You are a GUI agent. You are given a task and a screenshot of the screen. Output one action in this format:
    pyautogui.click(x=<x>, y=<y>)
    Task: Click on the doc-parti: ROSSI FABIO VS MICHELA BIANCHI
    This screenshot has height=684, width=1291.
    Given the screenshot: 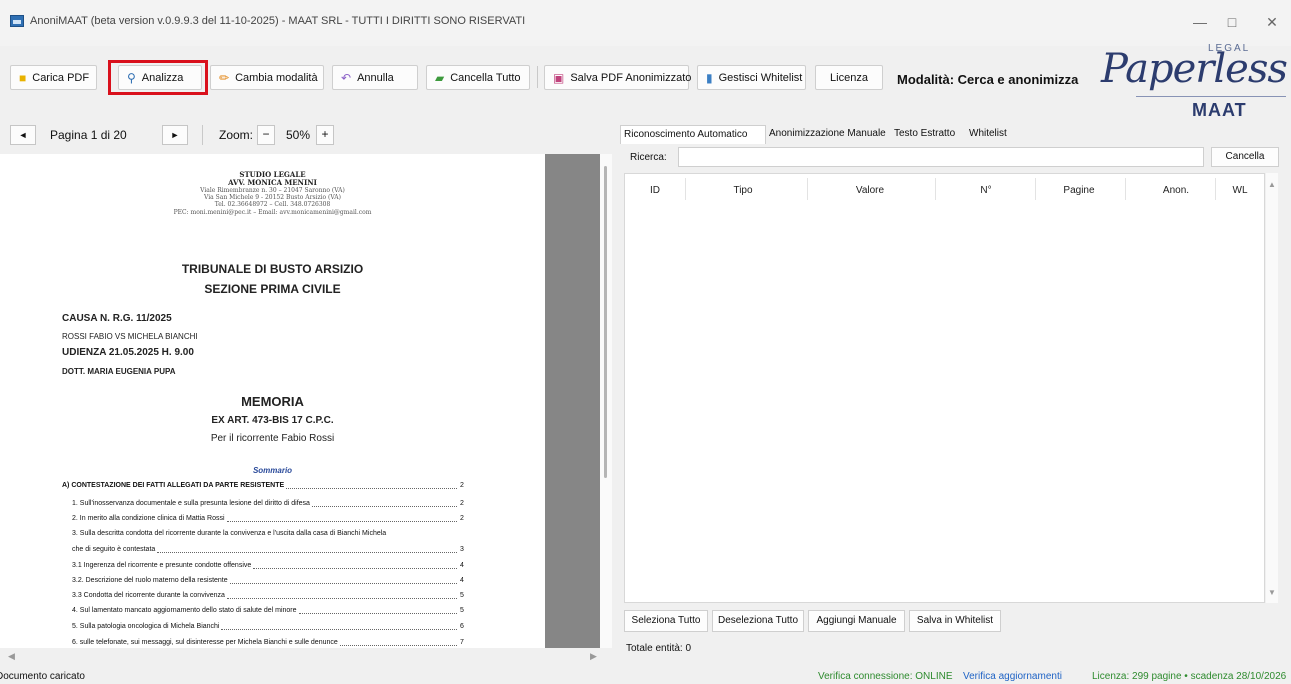 What is the action you would take?
    pyautogui.click(x=130, y=336)
    